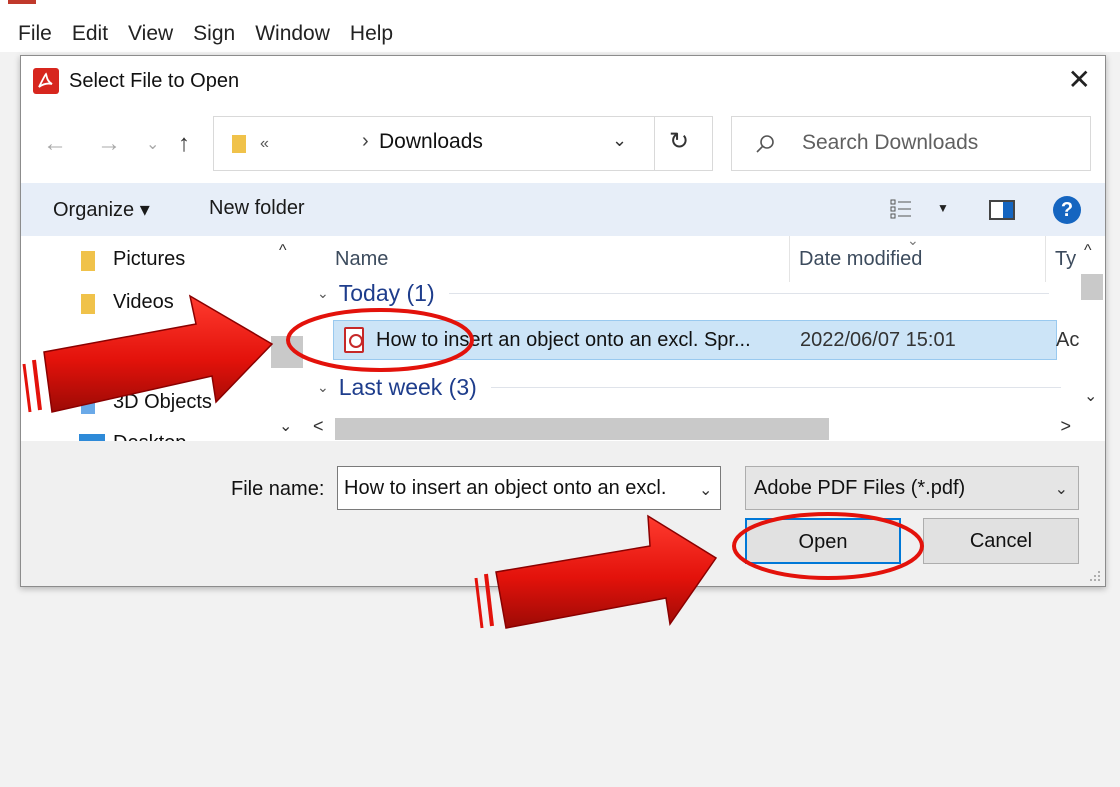 The image size is (1120, 787). I want to click on refresh-icon: ↻, so click(679, 141).